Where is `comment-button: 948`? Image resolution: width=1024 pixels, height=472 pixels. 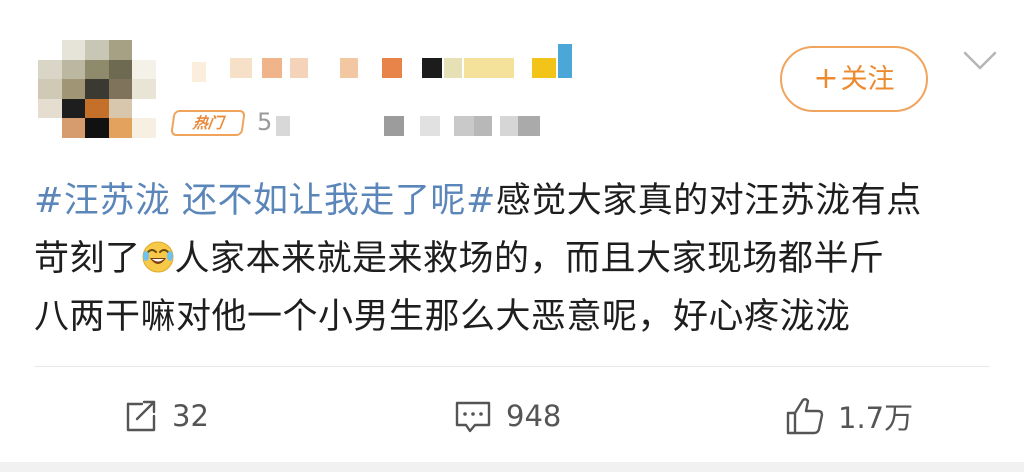
comment-button: 948 is located at coordinates (506, 416).